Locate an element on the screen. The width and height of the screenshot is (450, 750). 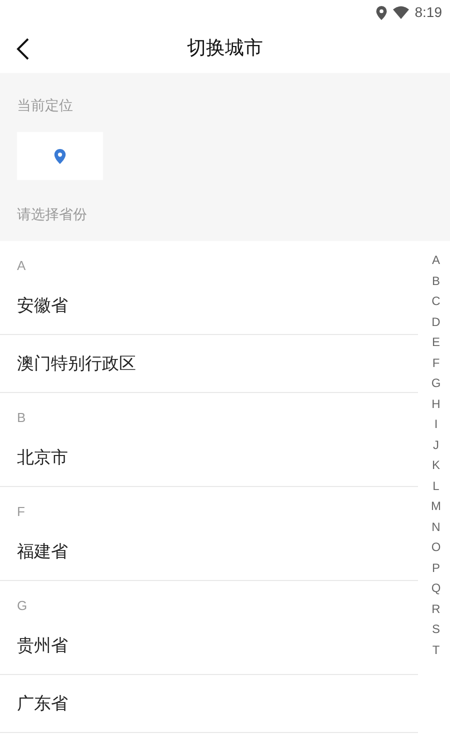
section-label: 当前定位 is located at coordinates (45, 105).